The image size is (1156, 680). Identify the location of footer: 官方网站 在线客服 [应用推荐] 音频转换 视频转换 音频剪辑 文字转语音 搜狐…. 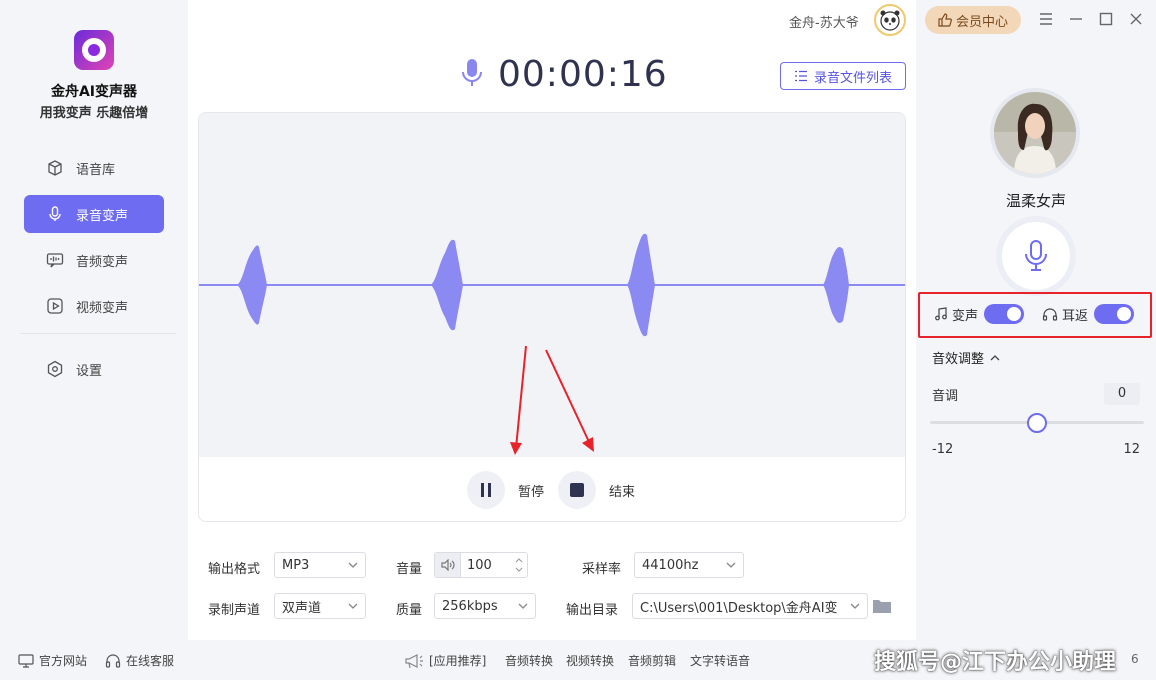
(578, 660).